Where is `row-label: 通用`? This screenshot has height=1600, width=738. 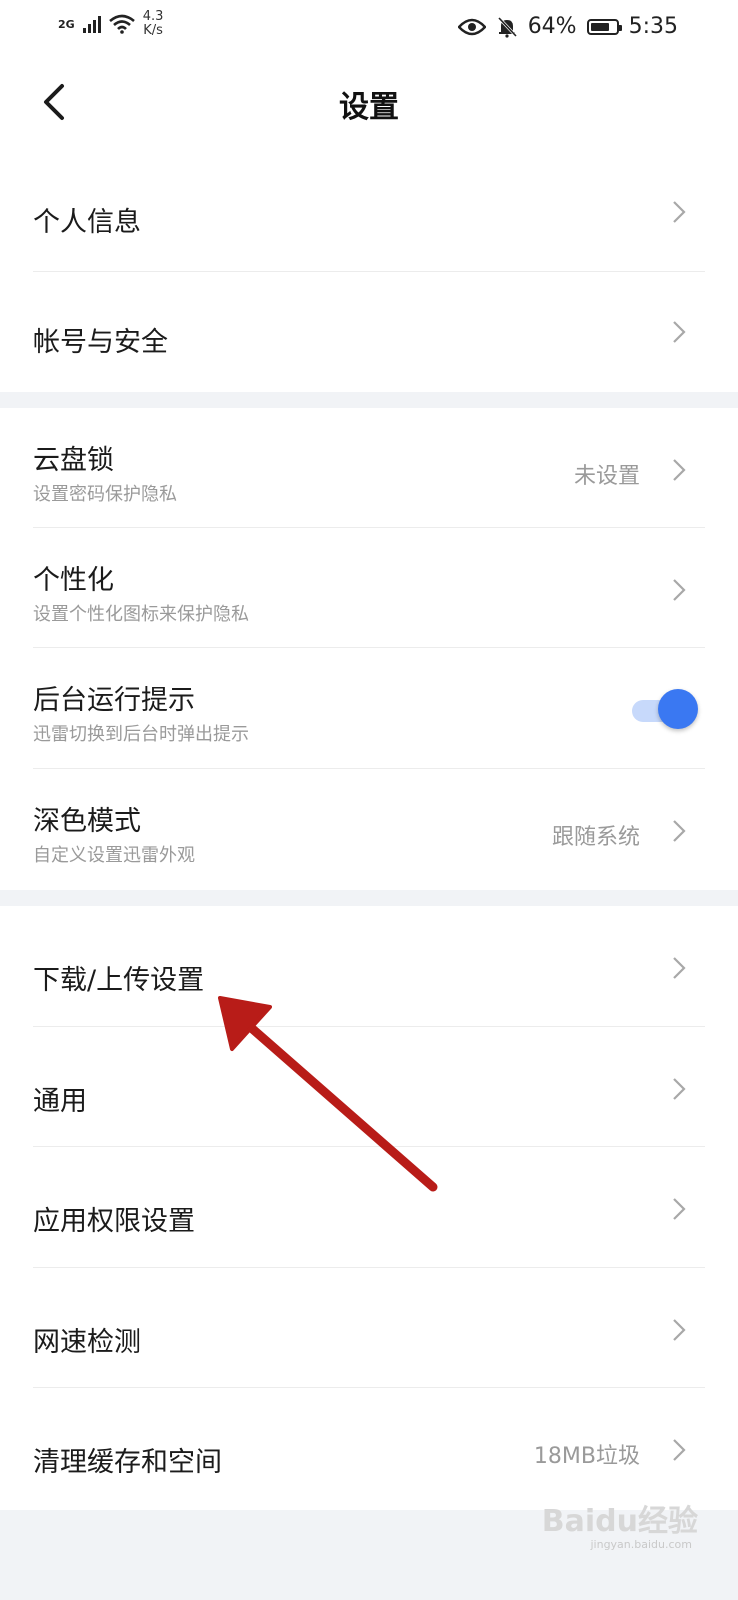 row-label: 通用 is located at coordinates (60, 1101).